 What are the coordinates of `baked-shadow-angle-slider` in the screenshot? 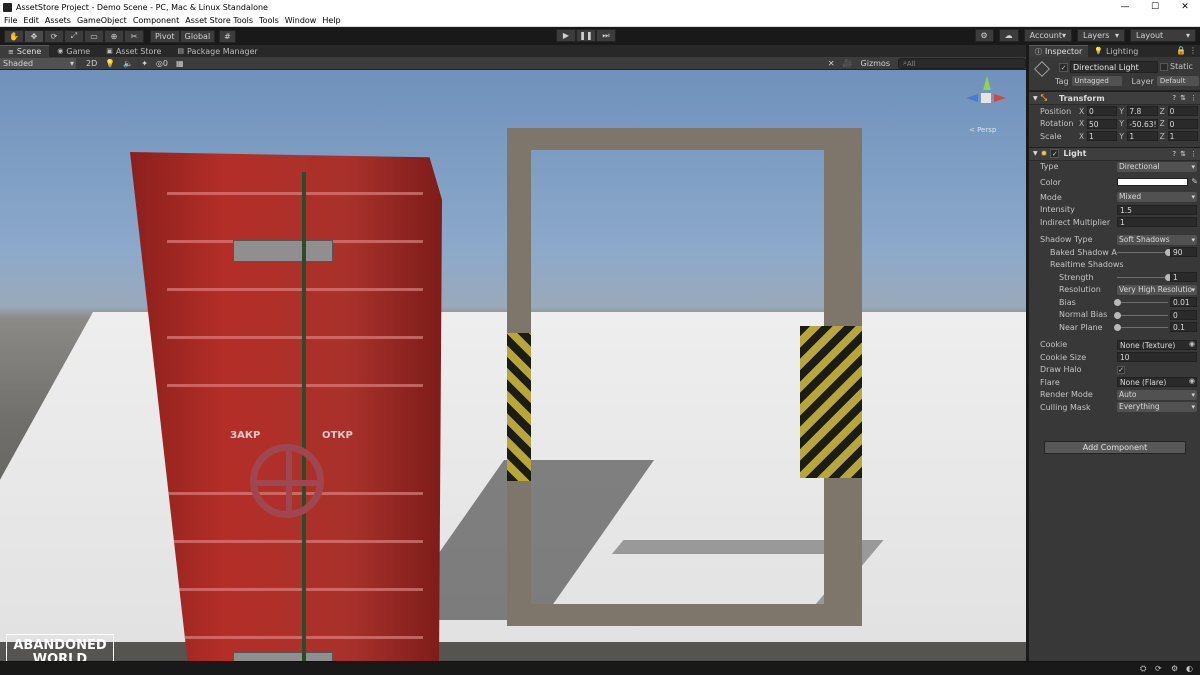 It's located at (1144, 252).